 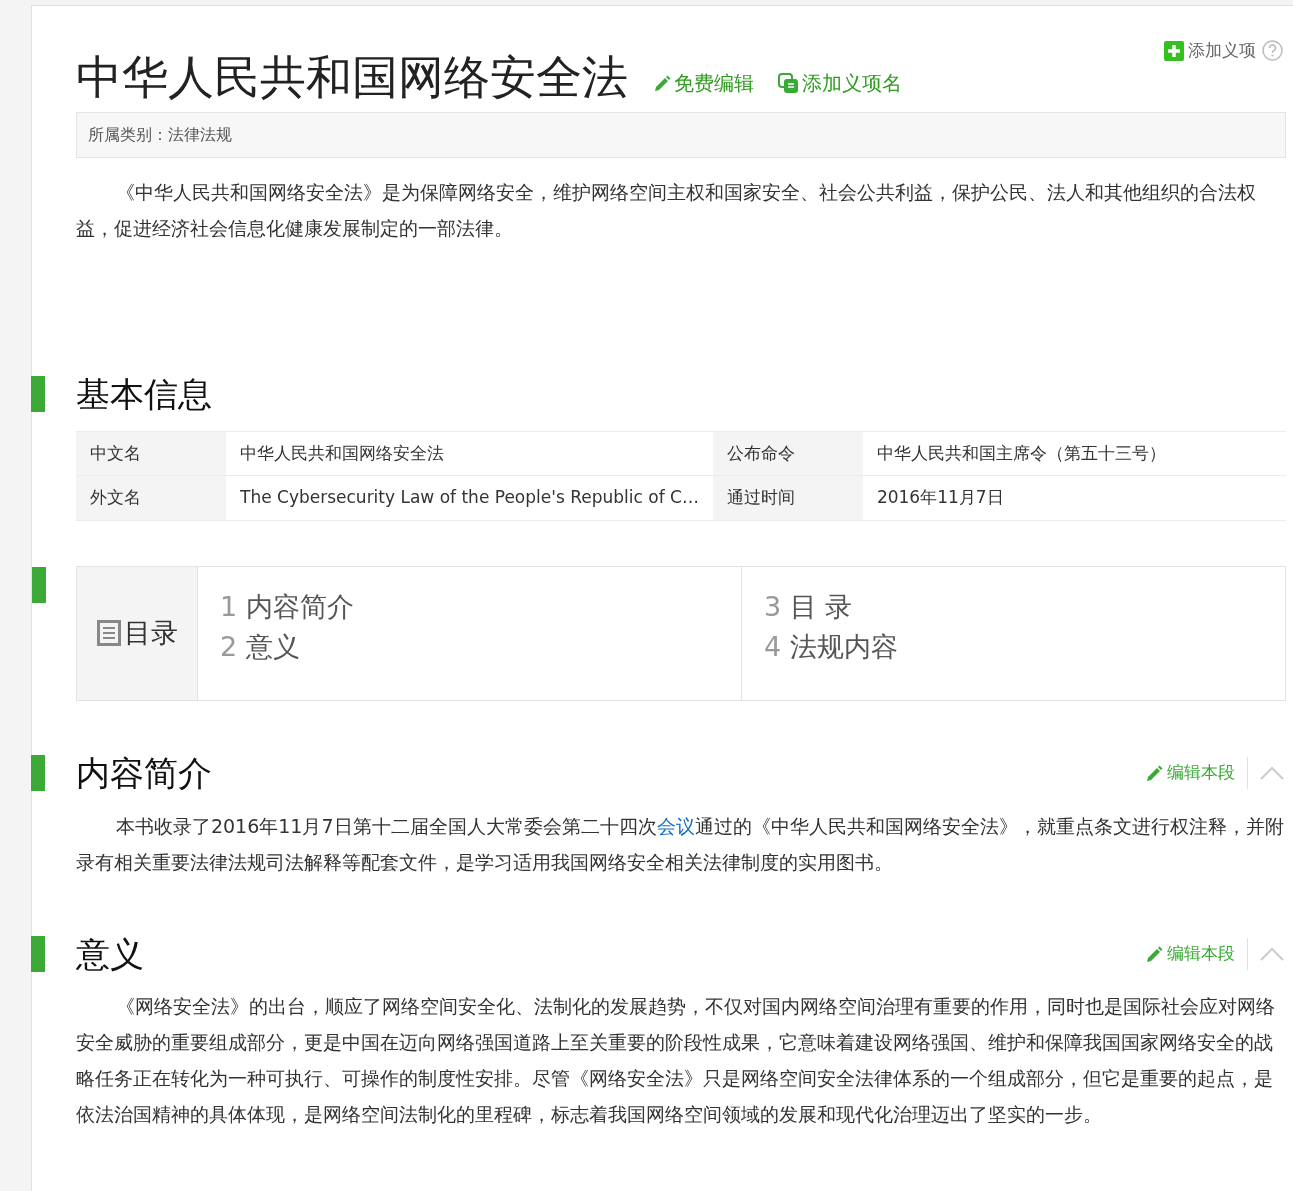 What do you see at coordinates (676, 1061) in the screenshot?
I see `section-paragraph: 《网络安全法》的出台，顺应了网络空间安全化、法制化的发展趋势，不仅对国内网络空间治理有重要的作用，同时也是国际社会应对网络安全威胁的重要组成部分，更是中国在迈向网络强国道路上至关重要的阶段性成果，它意味着建设网络强国、维护和保障我国国家网络安全的战略任务正在转化为一种可执行、可操作的制度性安排。尽管《网络安全法》只是网络空间安全法律体系的一个组成部分，但它是重要的起点，是依法治国精神的具体体现，是网络空间法制化的里程碑，标志着我国网络空间领域的发展和现代化治理迈出了坚实的一步。` at bounding box center [676, 1061].